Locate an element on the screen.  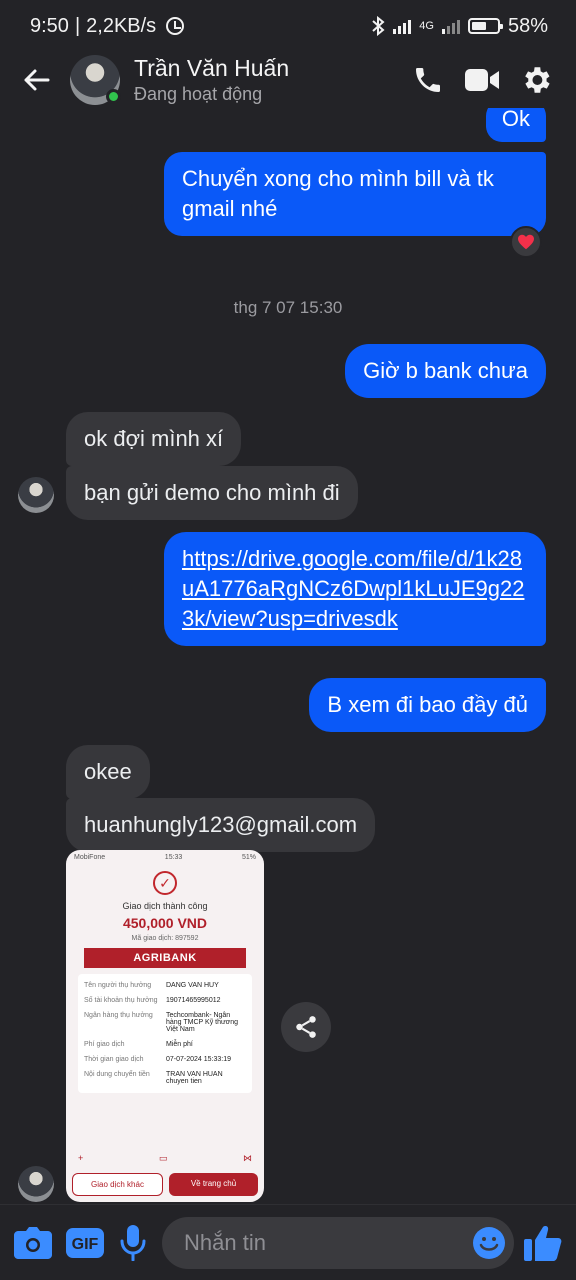
share-button is located at coordinates (306, 1027).